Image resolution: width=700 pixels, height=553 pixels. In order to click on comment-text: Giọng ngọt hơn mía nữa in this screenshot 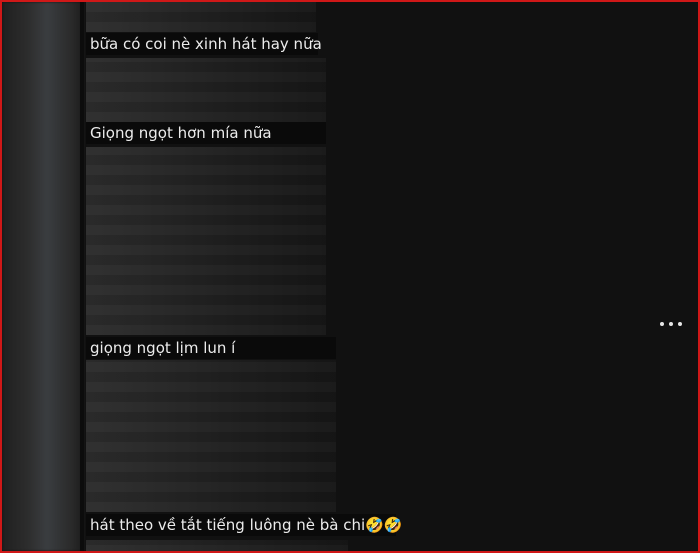, I will do `click(206, 133)`.